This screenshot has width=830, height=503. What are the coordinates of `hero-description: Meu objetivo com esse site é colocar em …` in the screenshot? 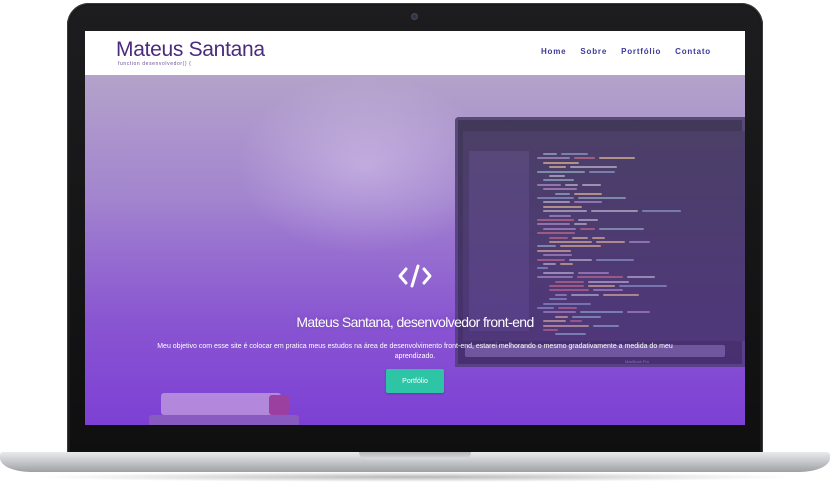 It's located at (415, 351).